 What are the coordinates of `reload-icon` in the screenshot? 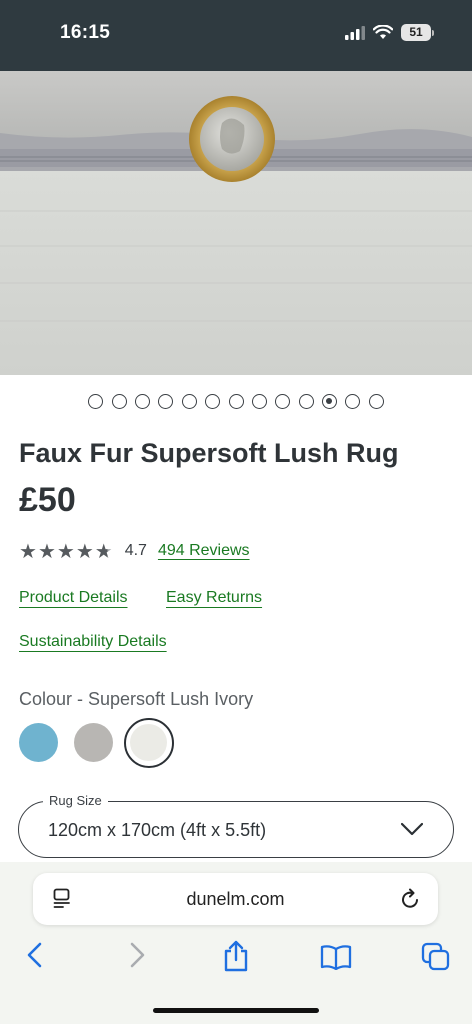 It's located at (411, 899).